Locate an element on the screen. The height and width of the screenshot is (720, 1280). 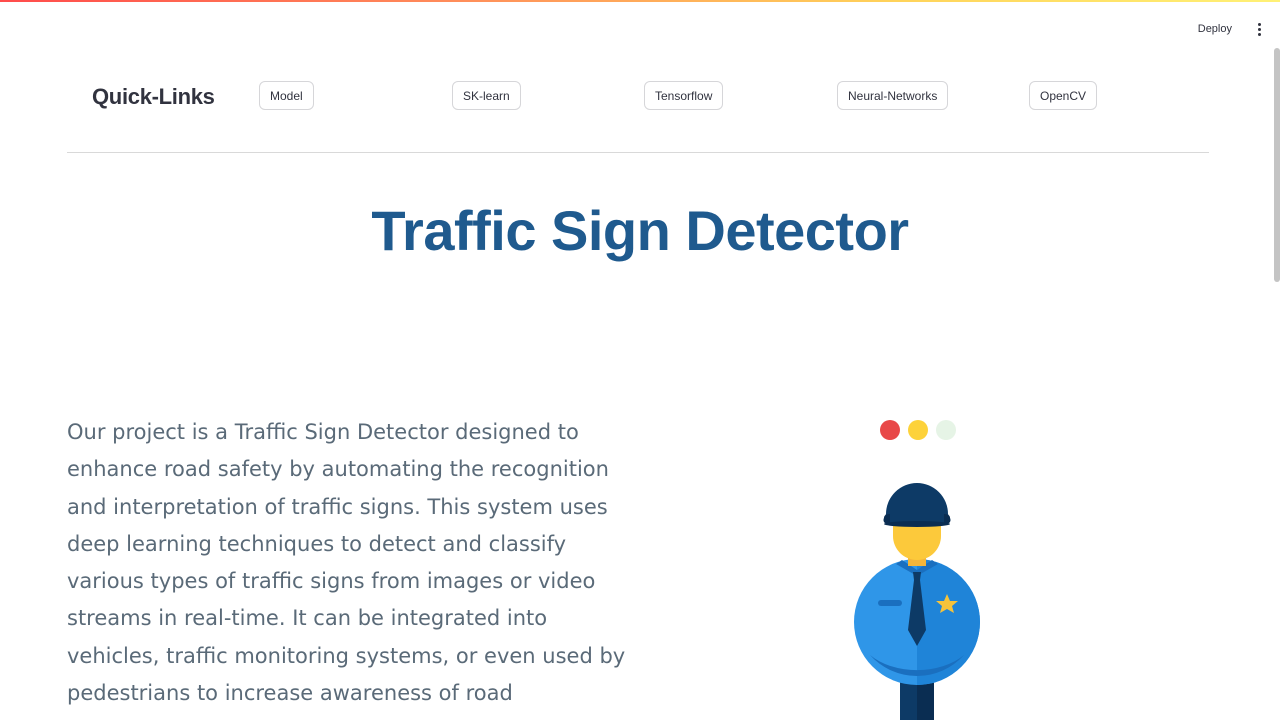
opencv-link-button: OpenCV is located at coordinates (1063, 95).